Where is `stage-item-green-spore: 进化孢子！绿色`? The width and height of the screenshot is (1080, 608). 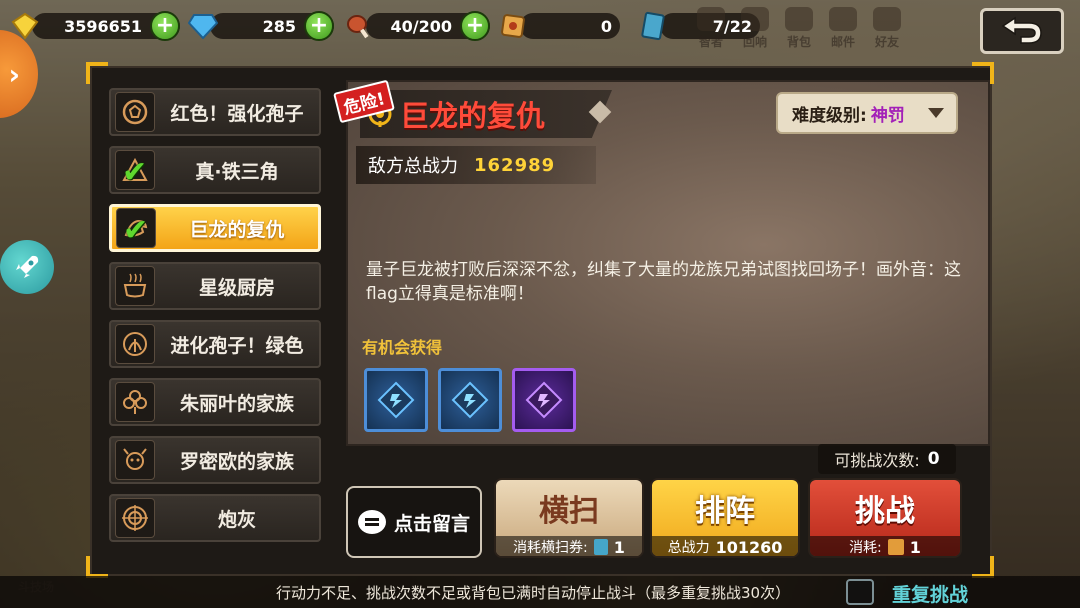
stage-item-green-spore: 进化孢子！绿色 is located at coordinates (215, 344).